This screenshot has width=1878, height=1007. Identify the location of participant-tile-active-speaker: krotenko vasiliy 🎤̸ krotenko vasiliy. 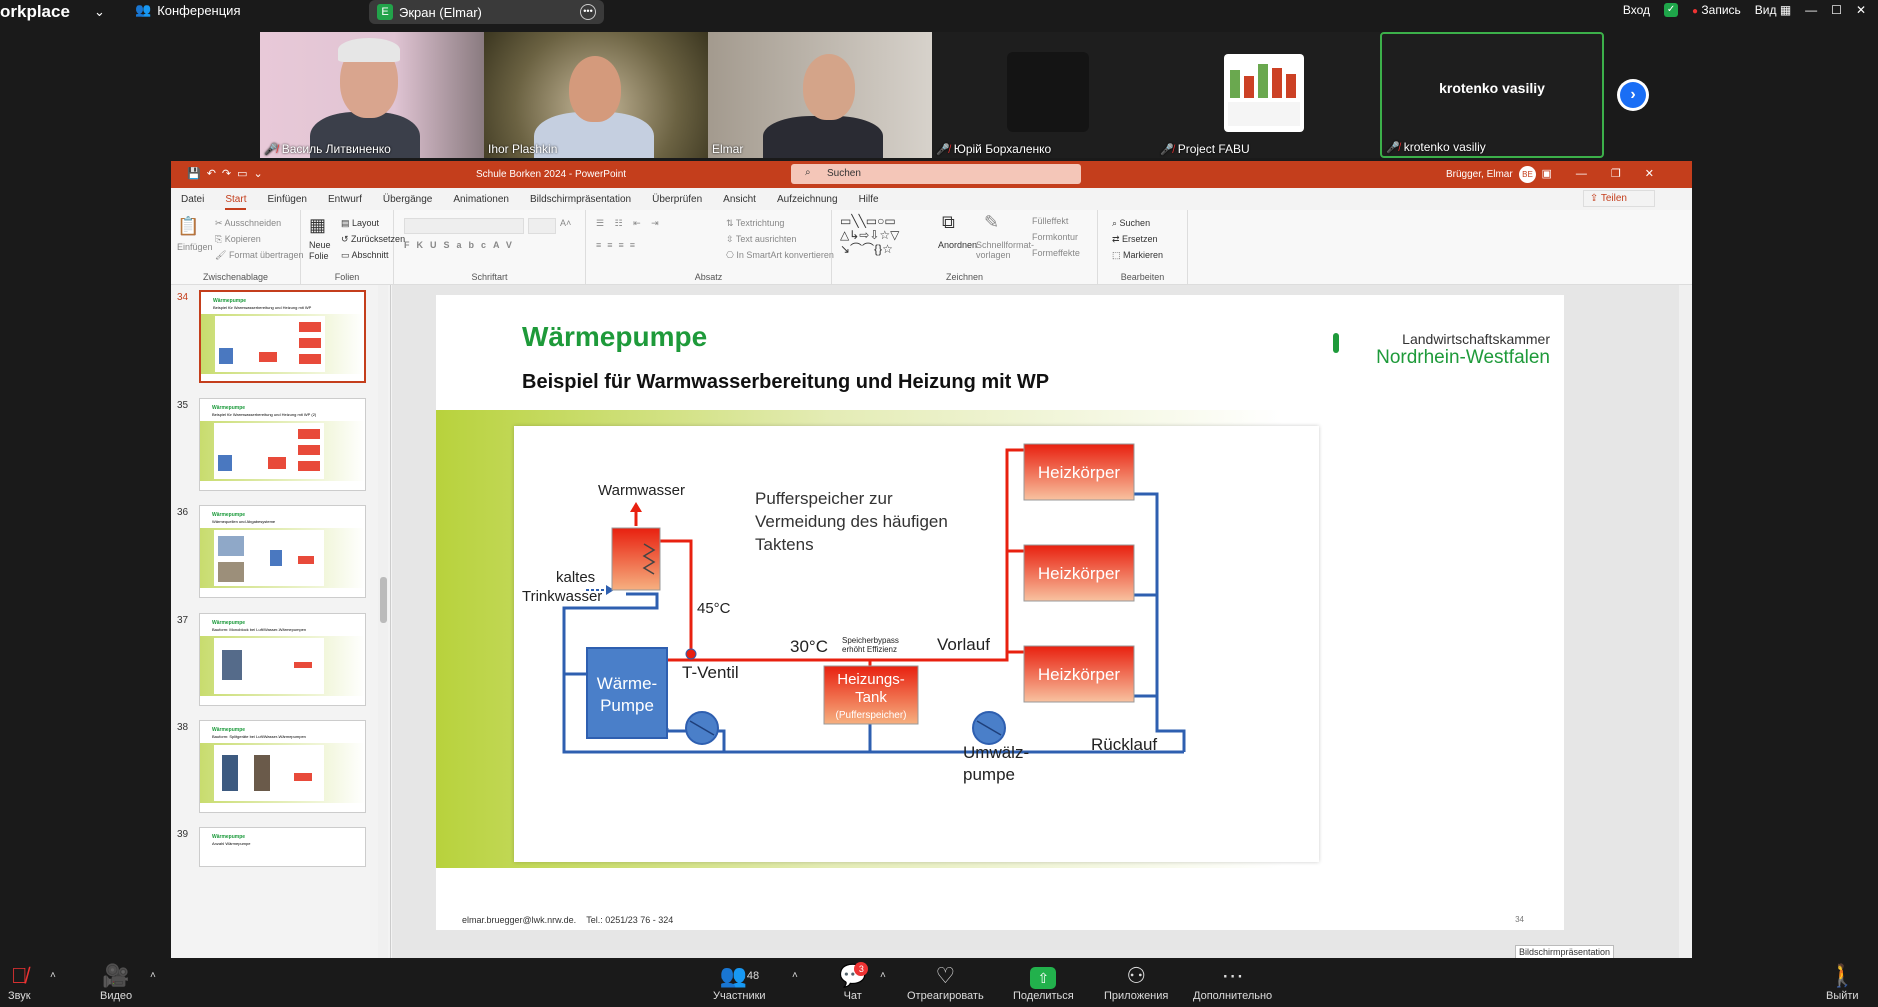
(1492, 95).